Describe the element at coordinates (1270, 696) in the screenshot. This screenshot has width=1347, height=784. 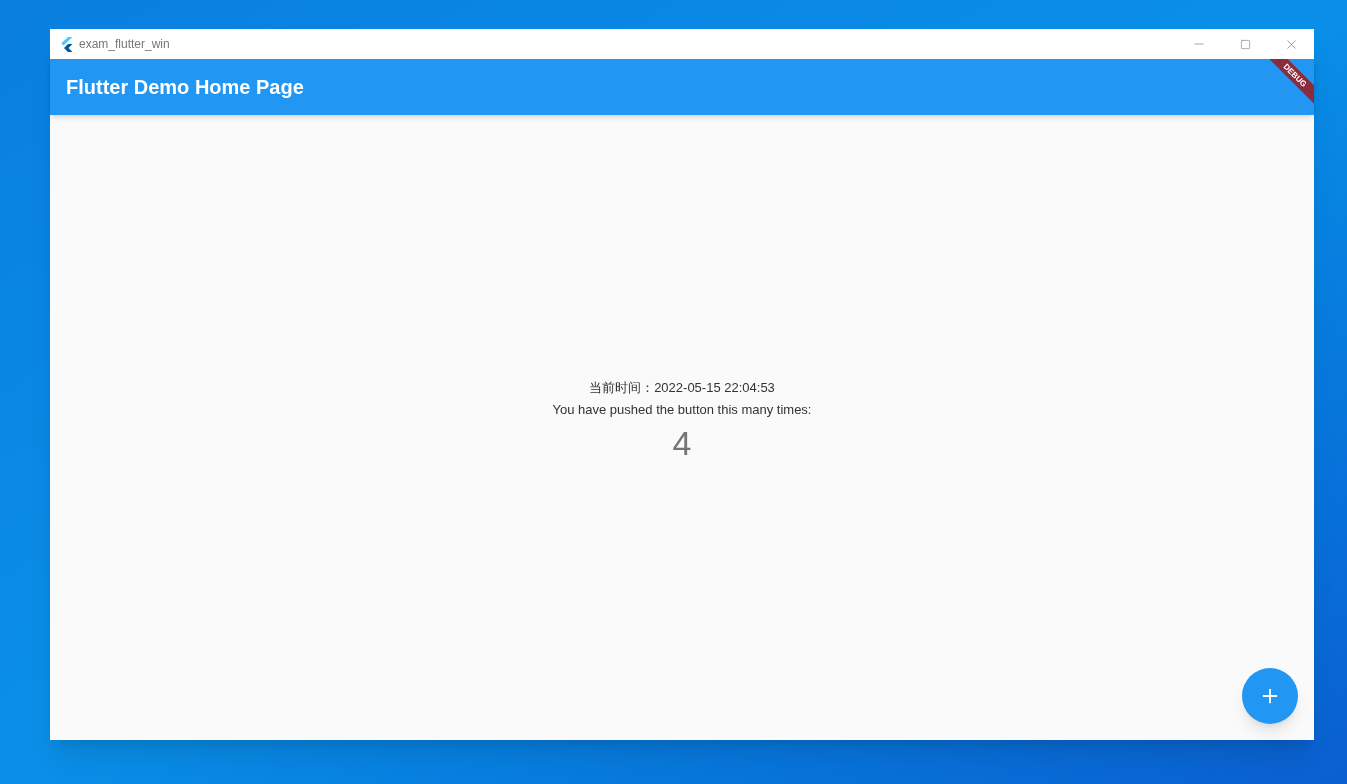
I see `add-button` at that location.